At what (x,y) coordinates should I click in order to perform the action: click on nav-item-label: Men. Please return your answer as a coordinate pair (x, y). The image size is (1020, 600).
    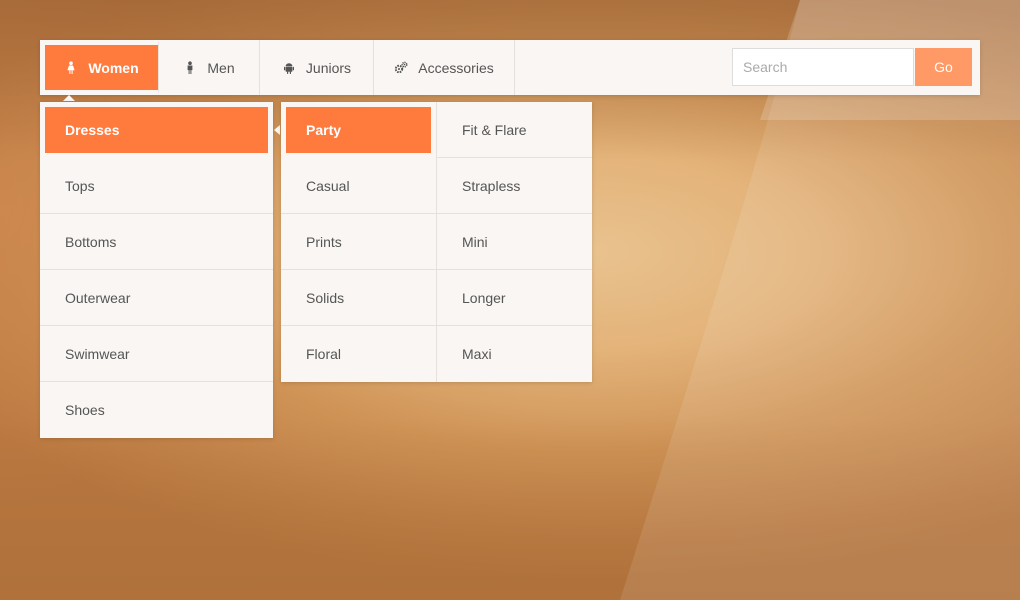
    Looking at the image, I should click on (221, 67).